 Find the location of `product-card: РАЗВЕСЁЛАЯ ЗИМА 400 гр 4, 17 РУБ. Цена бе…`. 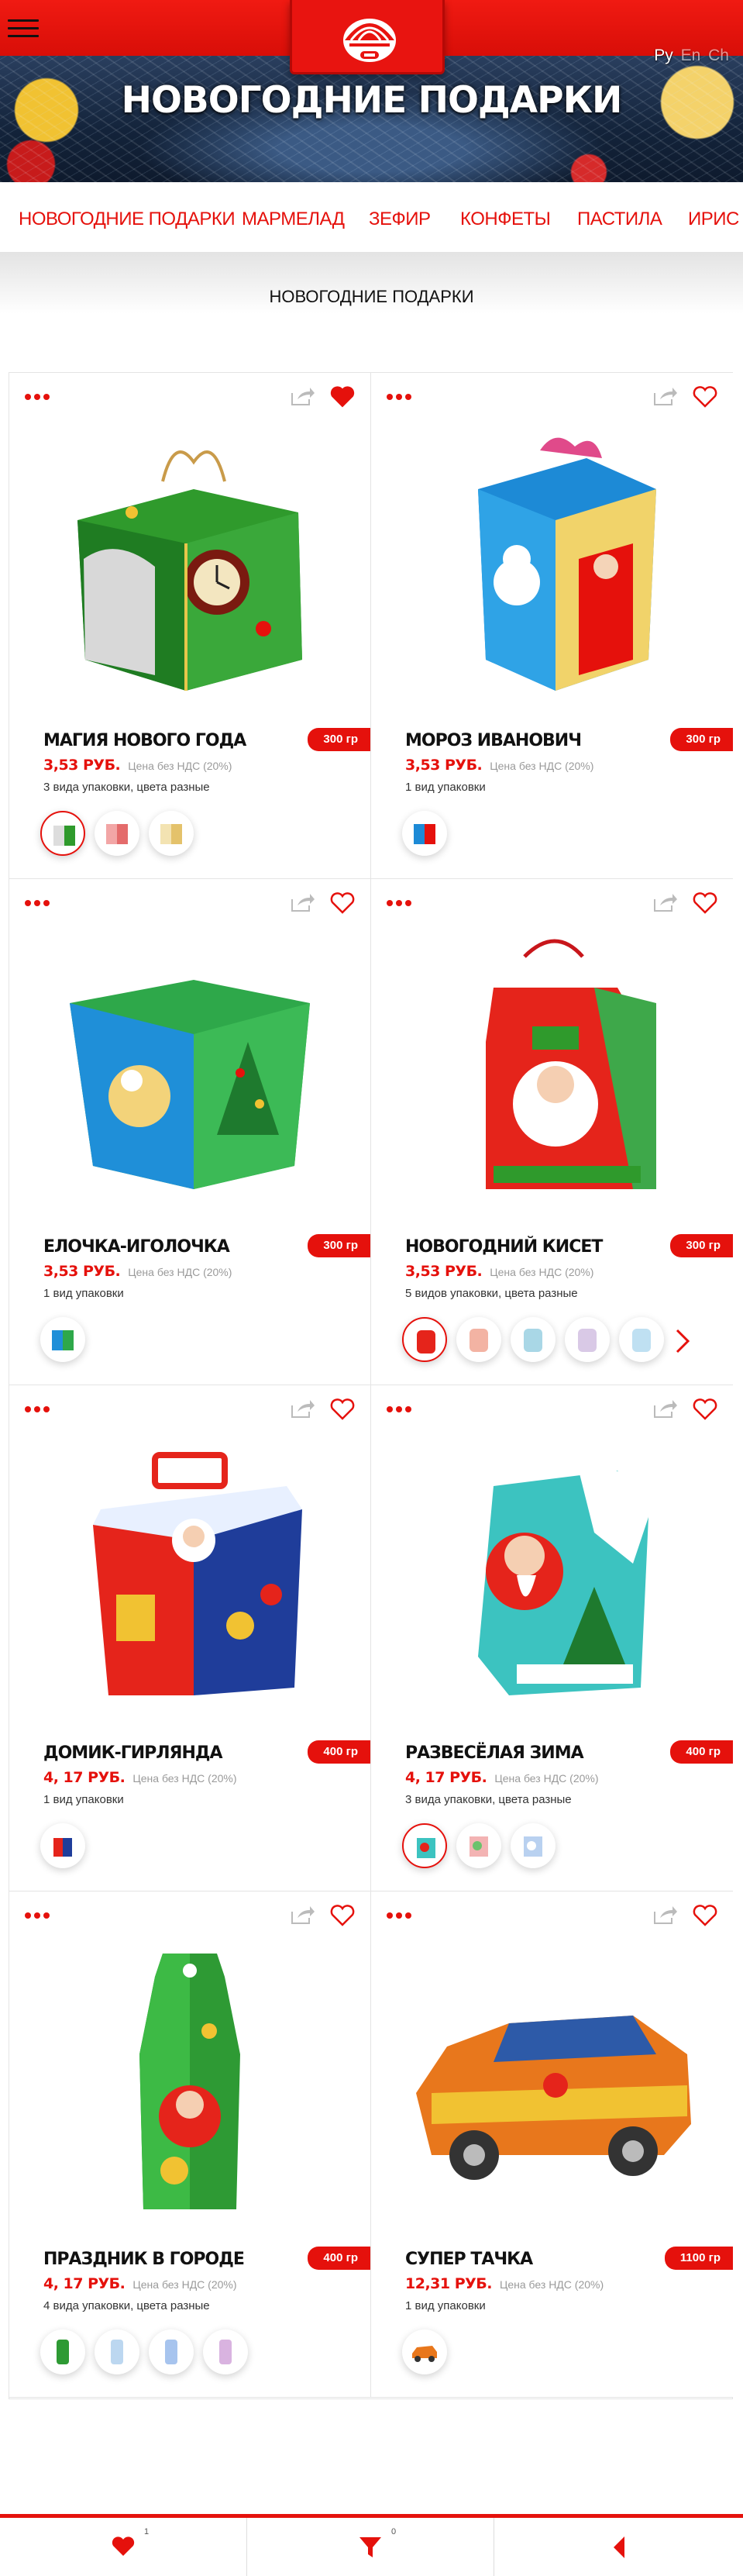

product-card: РАЗВЕСЁЛАЯ ЗИМА 400 гр 4, 17 РУБ. Цена бе… is located at coordinates (552, 1638).